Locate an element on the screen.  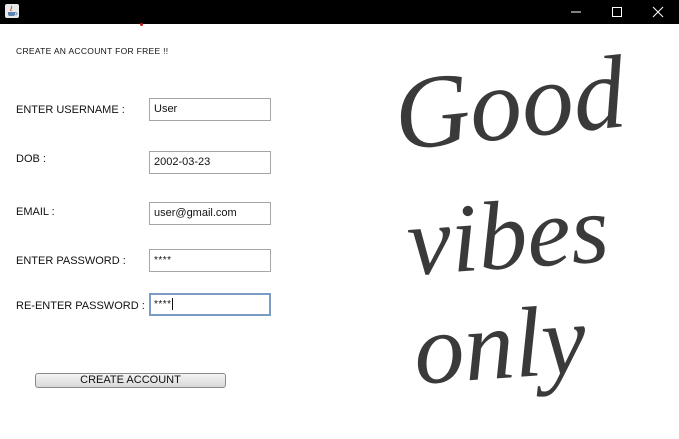
create-account-button: CREATE ACCOUNT is located at coordinates (130, 380).